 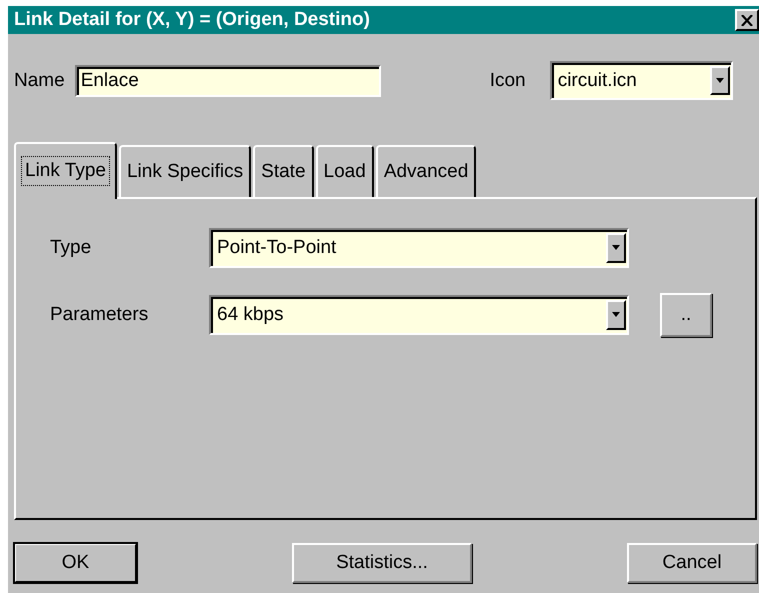 I want to click on icon-dropdown: circuit.icn, so click(x=641, y=80).